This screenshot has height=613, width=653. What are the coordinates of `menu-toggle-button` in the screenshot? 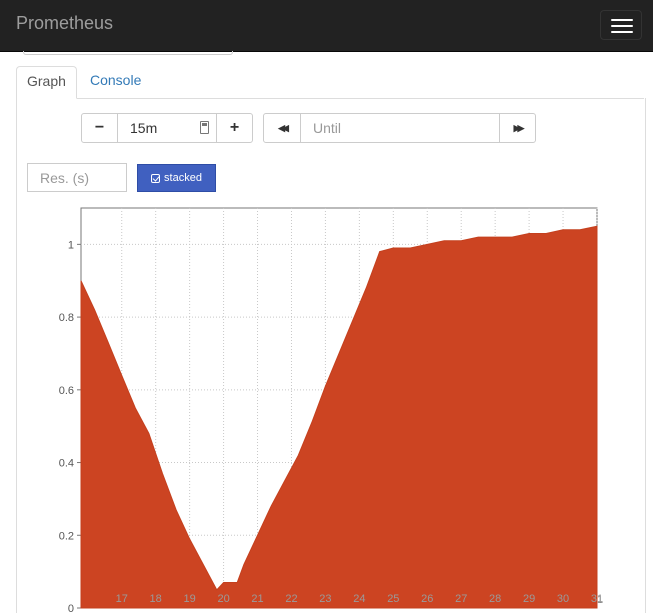 It's located at (621, 25).